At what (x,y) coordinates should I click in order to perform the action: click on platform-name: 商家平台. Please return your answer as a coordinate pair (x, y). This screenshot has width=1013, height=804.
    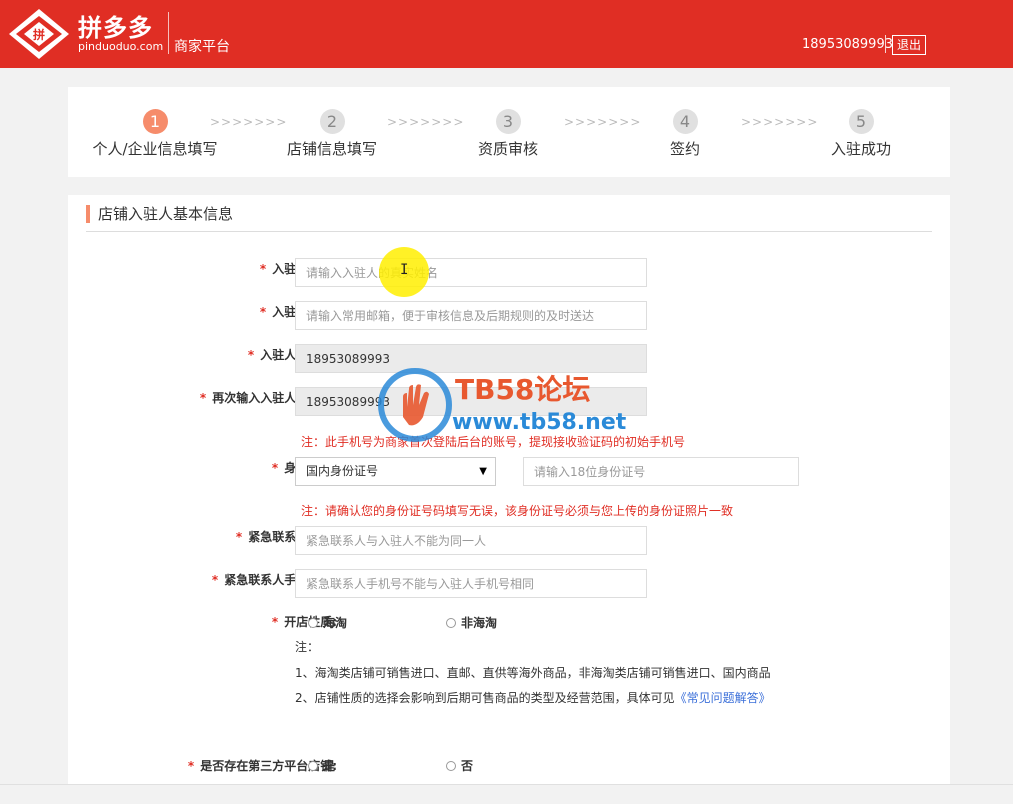
    Looking at the image, I should click on (202, 47).